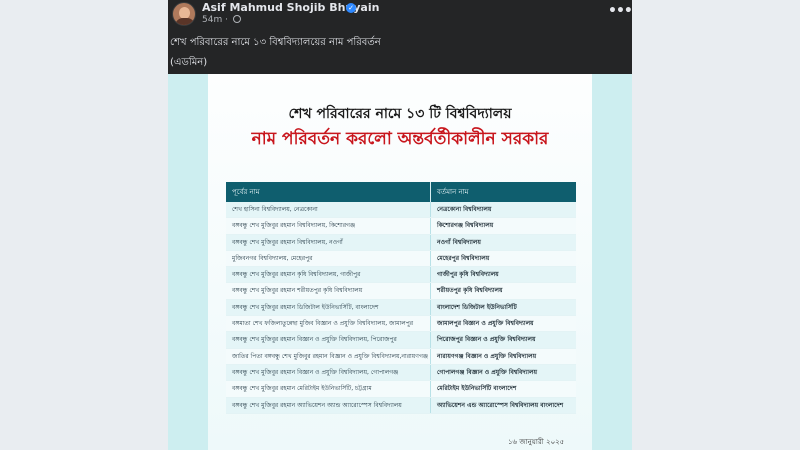 The image size is (800, 450). Describe the element at coordinates (212, 20) in the screenshot. I see `post-time: 54m` at that location.